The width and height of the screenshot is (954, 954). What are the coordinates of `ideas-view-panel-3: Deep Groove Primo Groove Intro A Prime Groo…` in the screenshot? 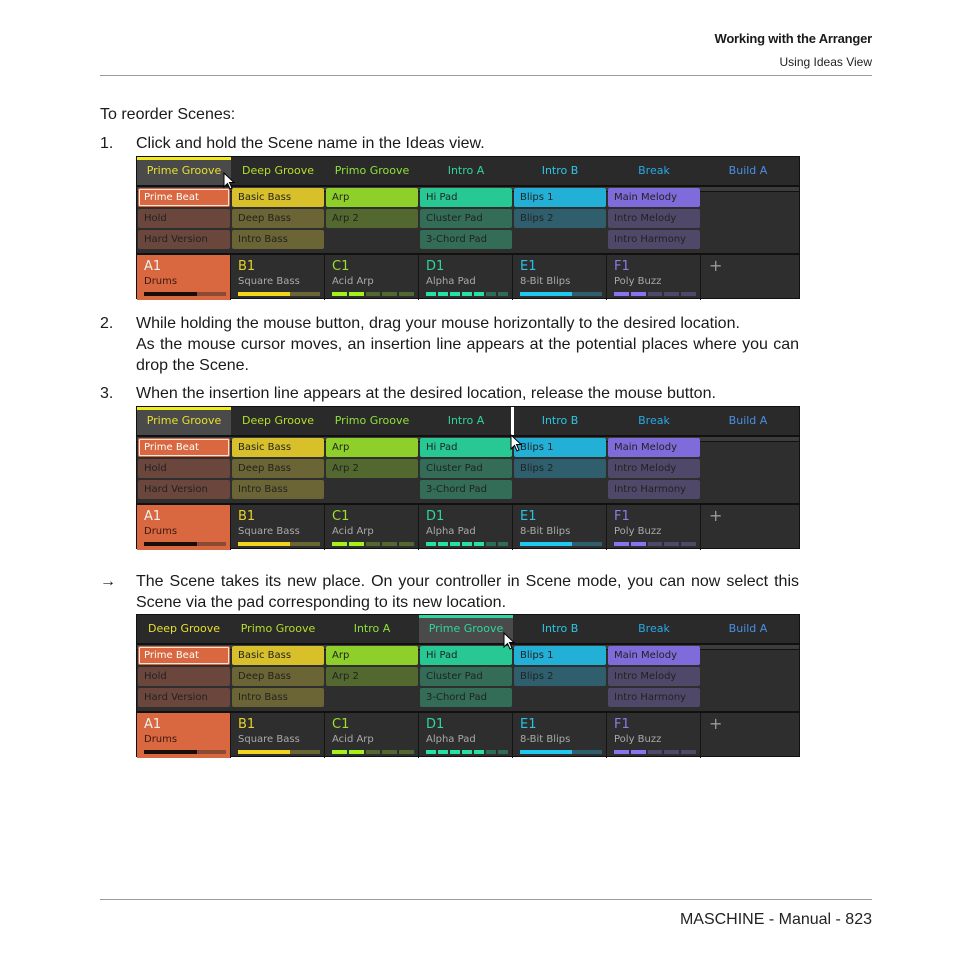 It's located at (468, 686).